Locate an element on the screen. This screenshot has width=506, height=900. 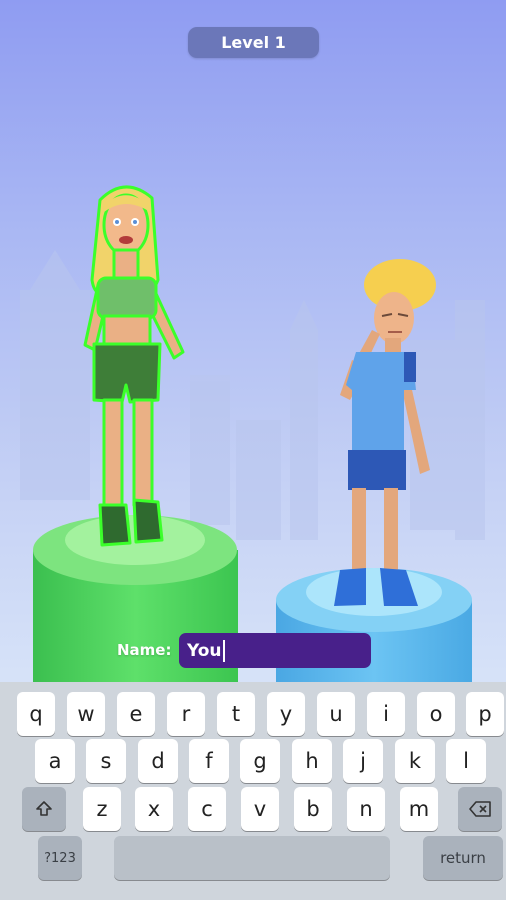
backspace-icon is located at coordinates (480, 809).